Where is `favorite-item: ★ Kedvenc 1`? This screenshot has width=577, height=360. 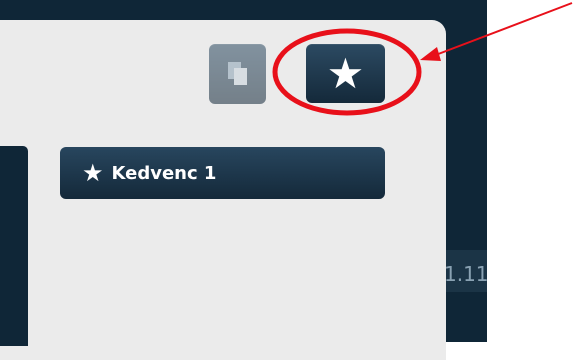 favorite-item: ★ Kedvenc 1 is located at coordinates (222, 173).